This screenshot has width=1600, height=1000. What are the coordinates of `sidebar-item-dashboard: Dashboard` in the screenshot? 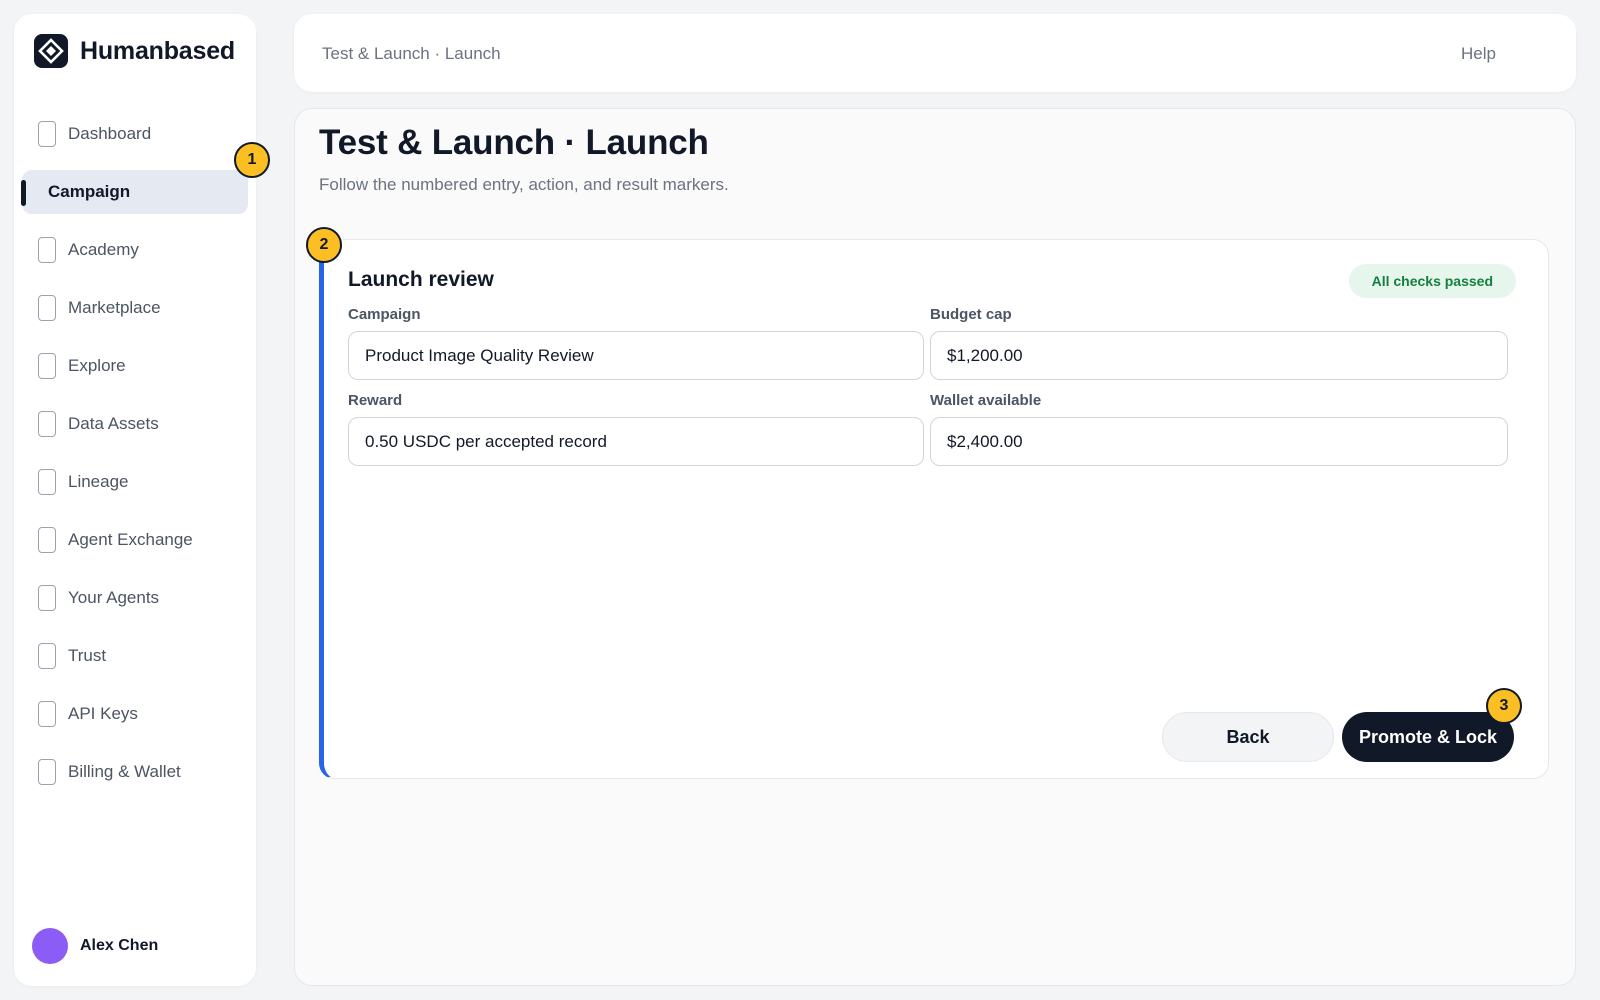 It's located at (135, 134).